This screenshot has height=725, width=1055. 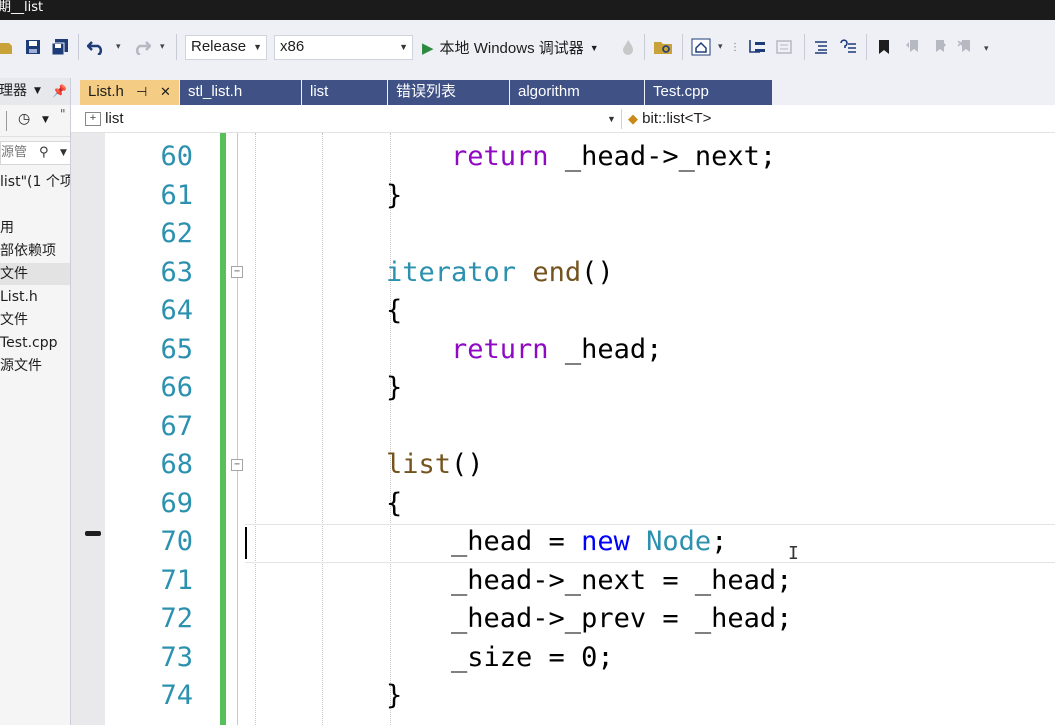 I want to click on code-token: (), so click(x=597, y=272).